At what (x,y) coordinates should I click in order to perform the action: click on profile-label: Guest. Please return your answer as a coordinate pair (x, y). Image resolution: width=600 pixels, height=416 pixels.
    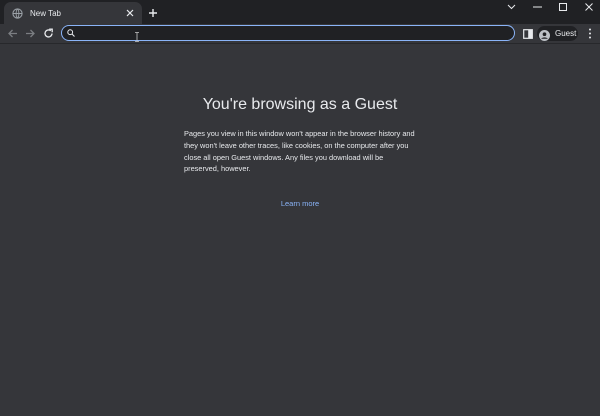
    Looking at the image, I should click on (566, 33).